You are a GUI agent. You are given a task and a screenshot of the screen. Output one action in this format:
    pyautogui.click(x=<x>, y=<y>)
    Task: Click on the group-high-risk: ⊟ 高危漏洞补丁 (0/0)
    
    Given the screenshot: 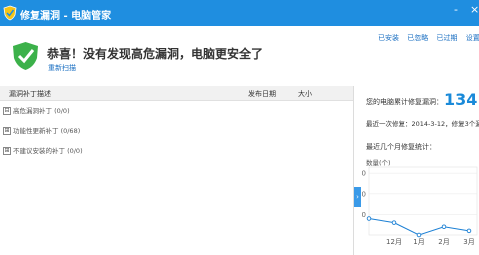 What is the action you would take?
    pyautogui.click(x=36, y=110)
    